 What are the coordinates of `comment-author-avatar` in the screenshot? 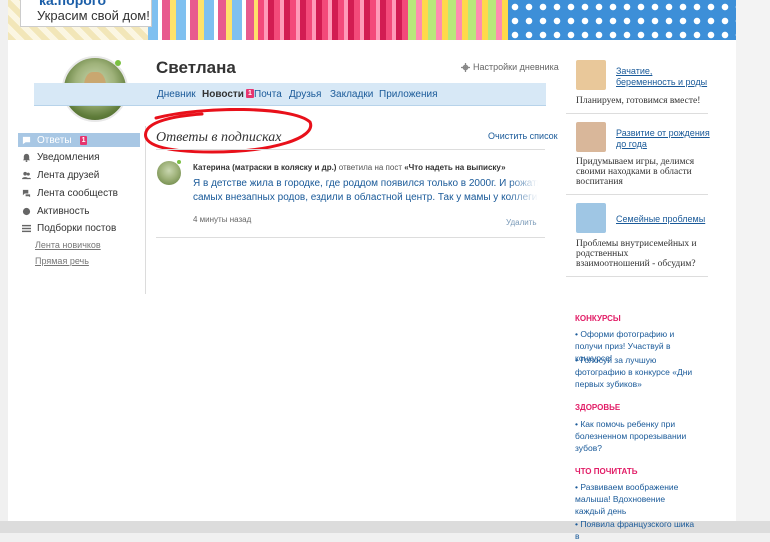 It's located at (169, 173).